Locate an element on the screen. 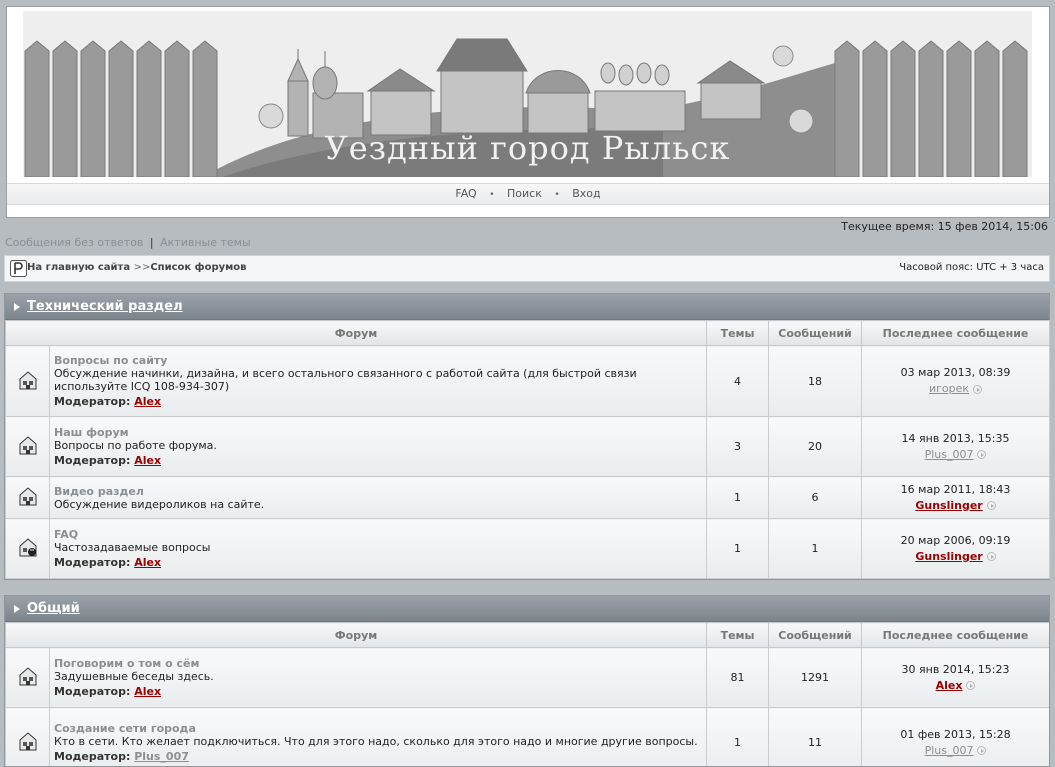 This screenshot has width=1055, height=767. posts-count: 18 is located at coordinates (815, 381).